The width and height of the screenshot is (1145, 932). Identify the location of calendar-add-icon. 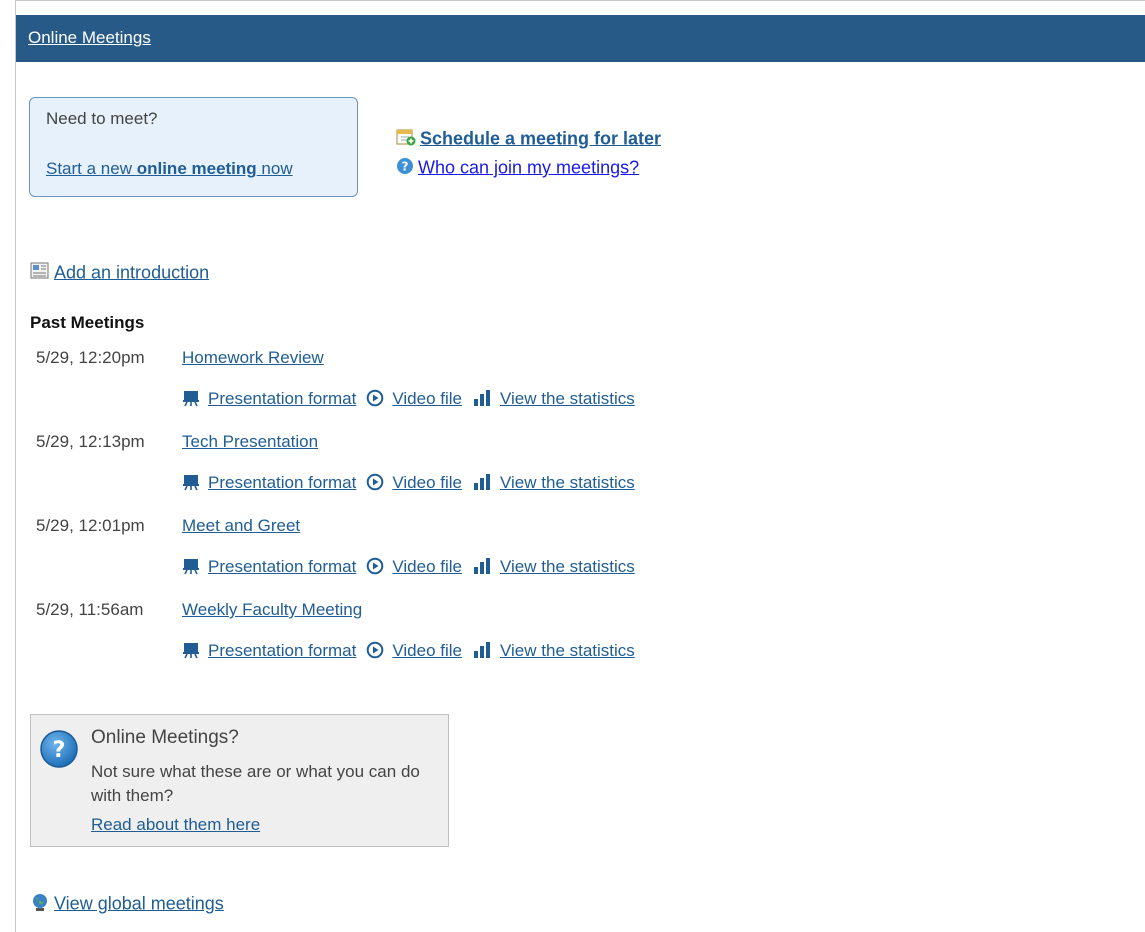
(406, 139).